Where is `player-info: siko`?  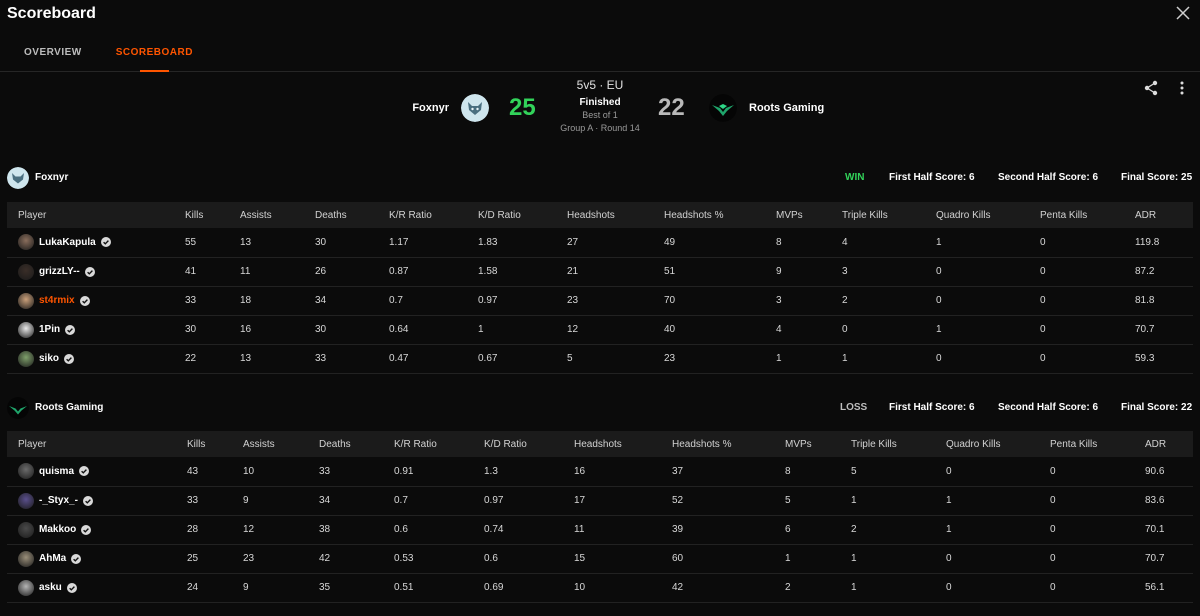 player-info: siko is located at coordinates (96, 358).